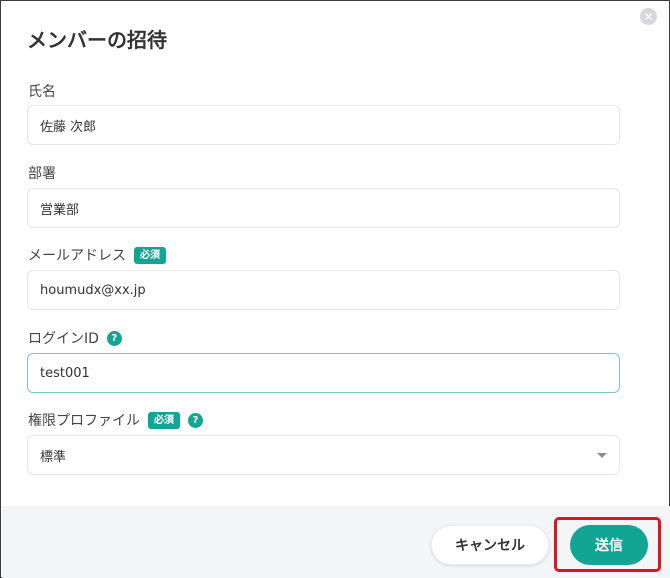  What do you see at coordinates (323, 208) in the screenshot?
I see `department-input` at bounding box center [323, 208].